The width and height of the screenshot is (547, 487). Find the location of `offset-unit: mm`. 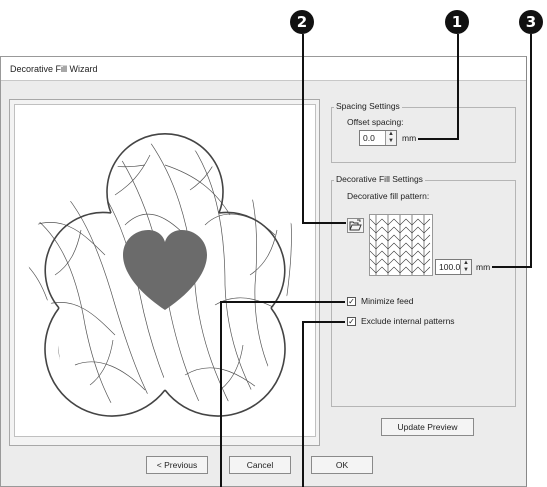

offset-unit: mm is located at coordinates (409, 138).